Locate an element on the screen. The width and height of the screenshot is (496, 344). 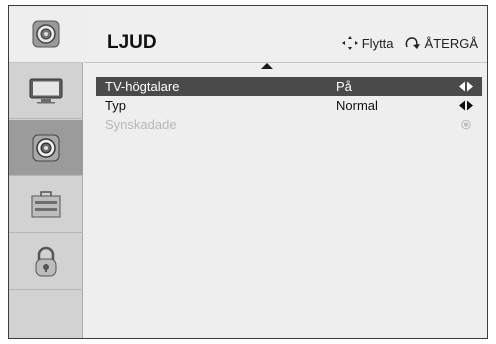
setting-row-tv-speaker: TV-högtalare På is located at coordinates (289, 86).